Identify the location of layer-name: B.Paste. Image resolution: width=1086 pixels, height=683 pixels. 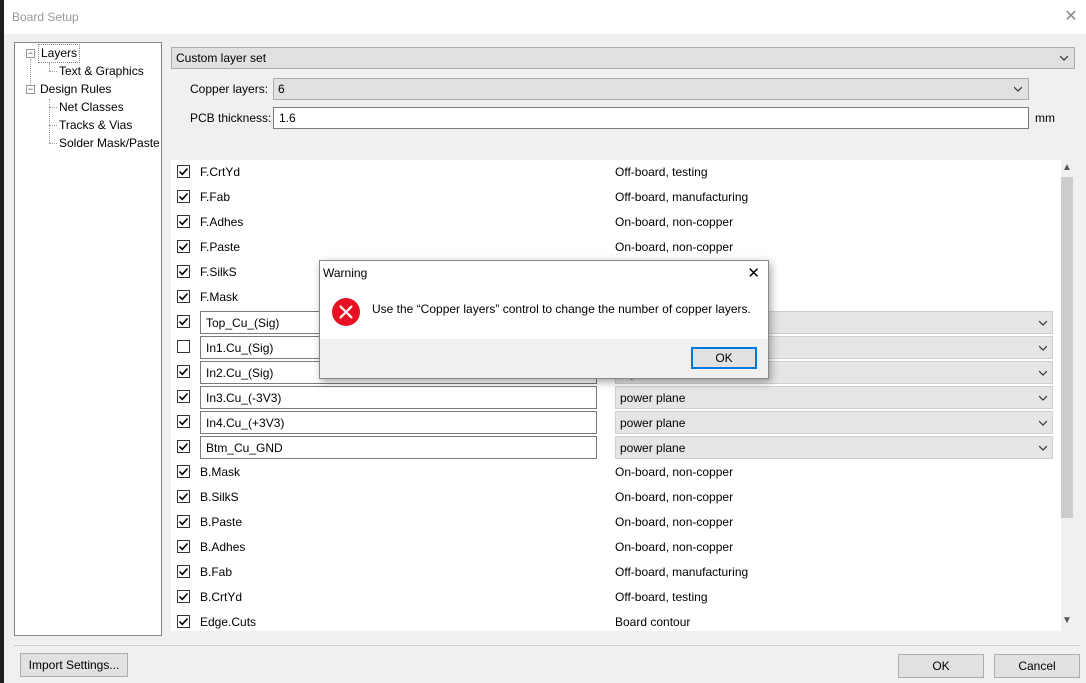
(221, 522).